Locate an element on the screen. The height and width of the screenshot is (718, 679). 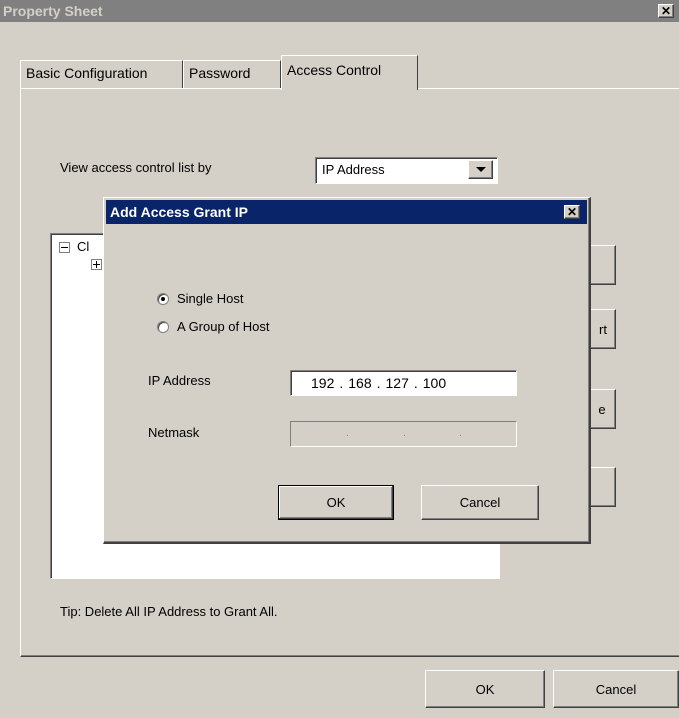
single-host-label: Single Host is located at coordinates (210, 298).